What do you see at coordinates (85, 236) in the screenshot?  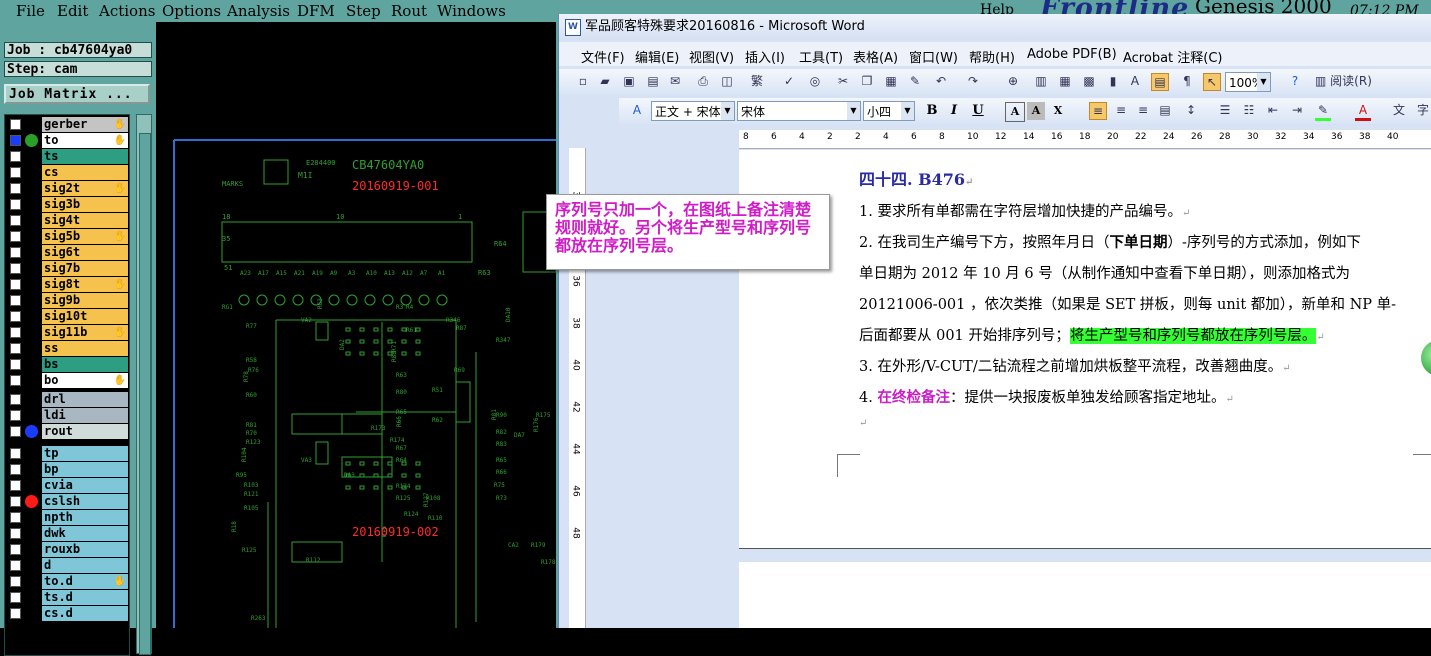 I see `layer-name: sig5b ✋` at bounding box center [85, 236].